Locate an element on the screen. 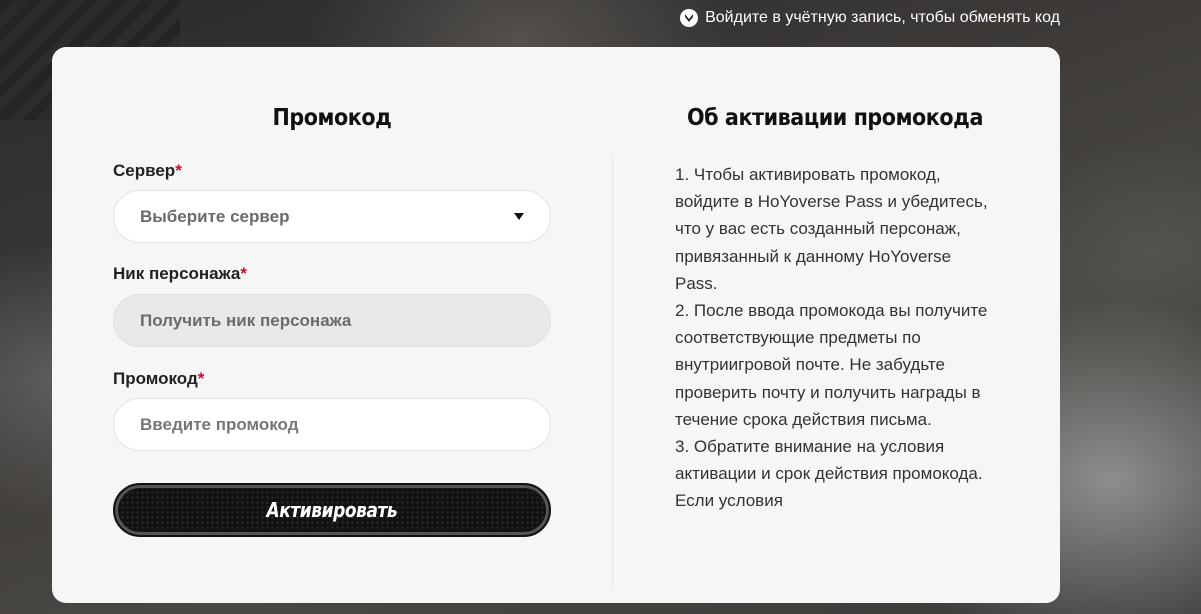 The image size is (1201, 614). caret-down-icon is located at coordinates (519, 216).